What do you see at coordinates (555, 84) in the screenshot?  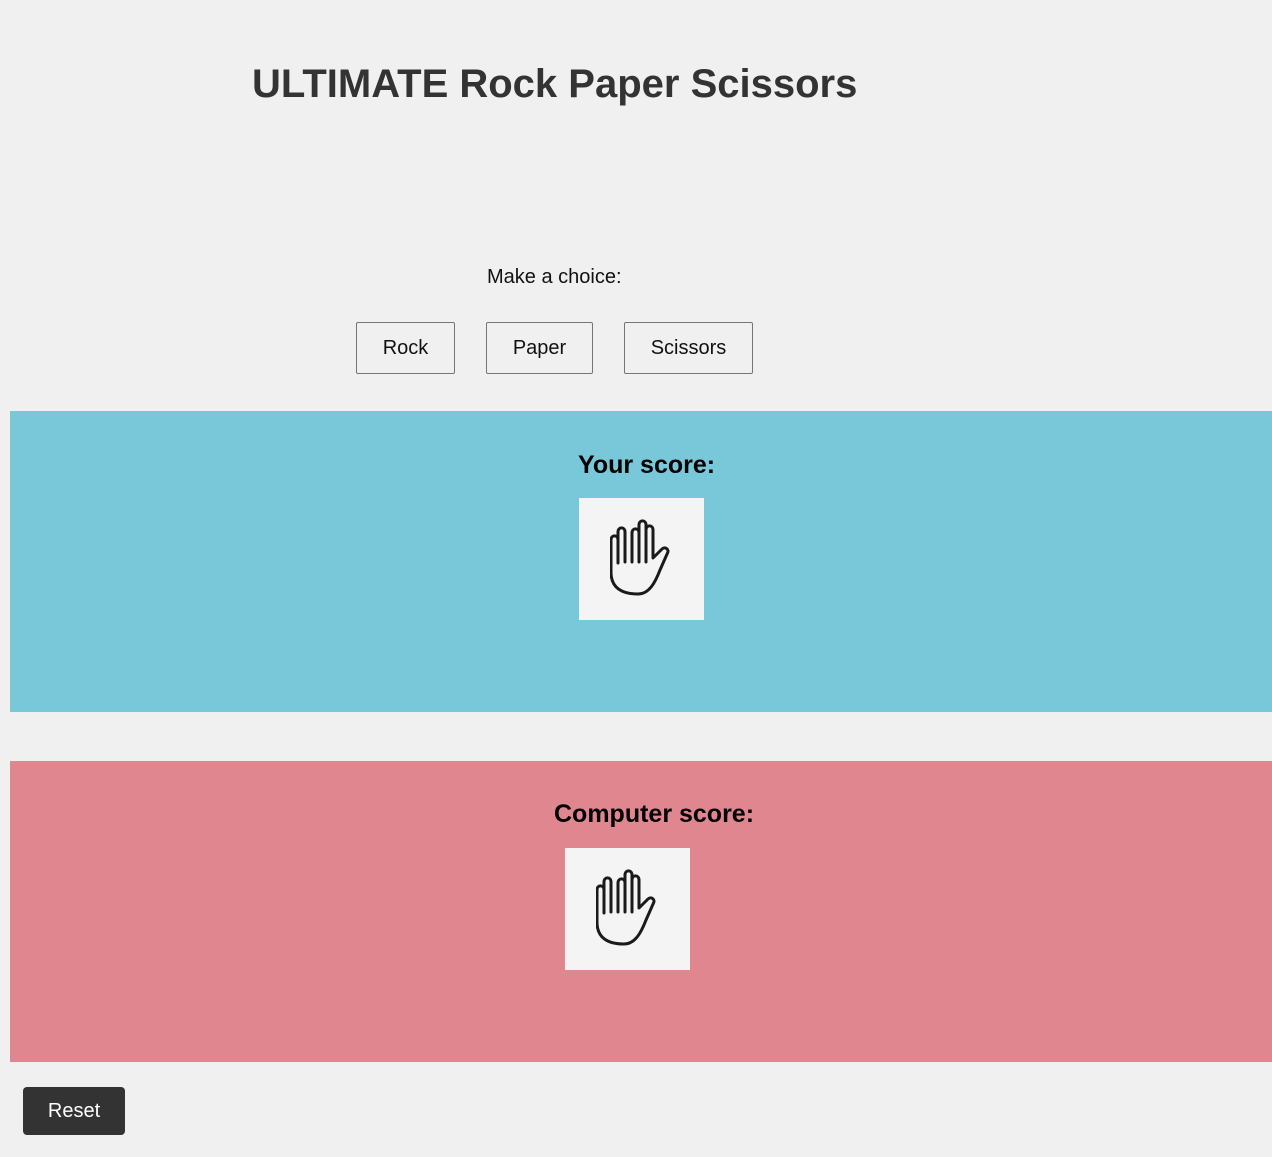 I see `page-title: ULTIMATE Rock Paper Scissors` at bounding box center [555, 84].